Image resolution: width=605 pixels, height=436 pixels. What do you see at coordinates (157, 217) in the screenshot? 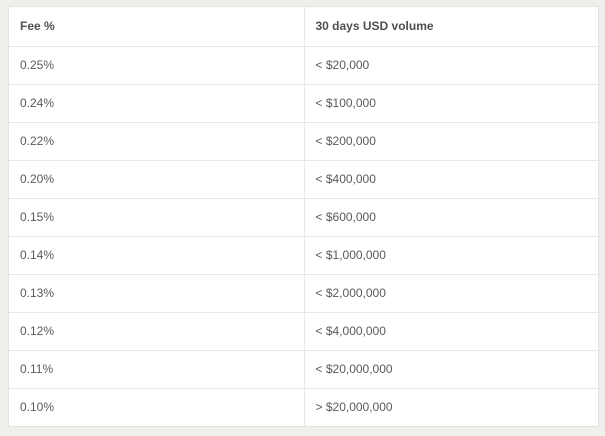
I see `fee-cell: 0.15%` at bounding box center [157, 217].